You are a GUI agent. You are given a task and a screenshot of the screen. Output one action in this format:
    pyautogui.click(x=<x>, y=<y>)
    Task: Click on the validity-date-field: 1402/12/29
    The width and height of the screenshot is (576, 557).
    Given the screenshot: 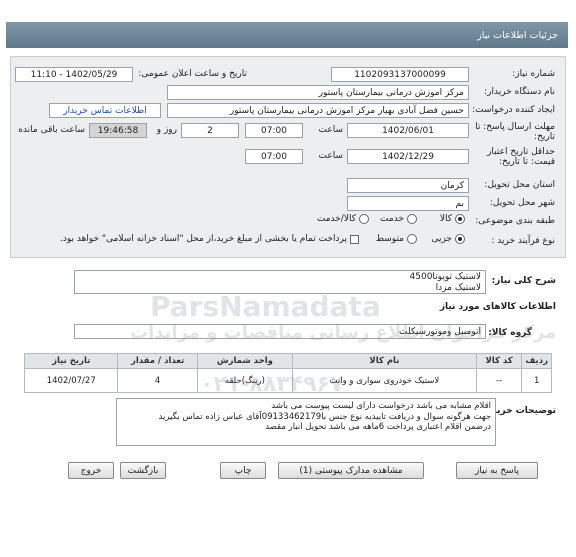 What is the action you would take?
    pyautogui.click(x=408, y=156)
    